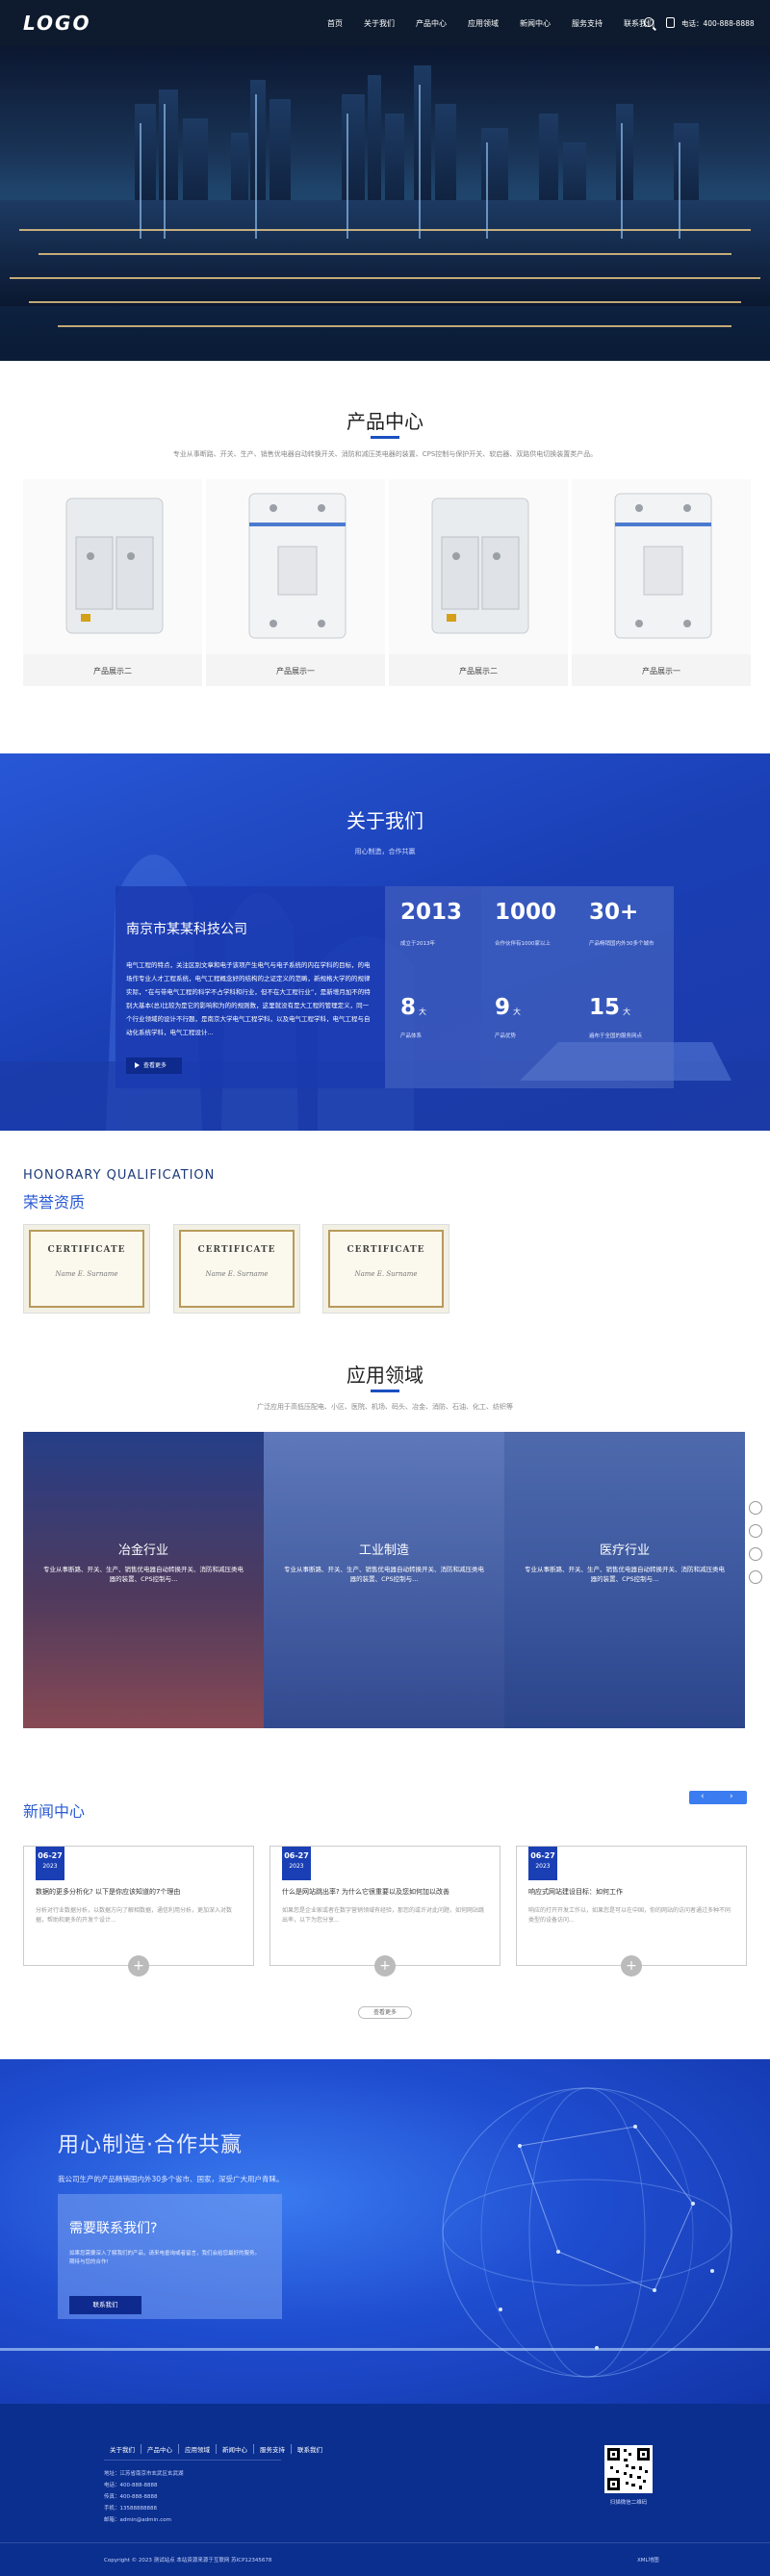  I want to click on stat-label: 产品优势, so click(506, 1036).